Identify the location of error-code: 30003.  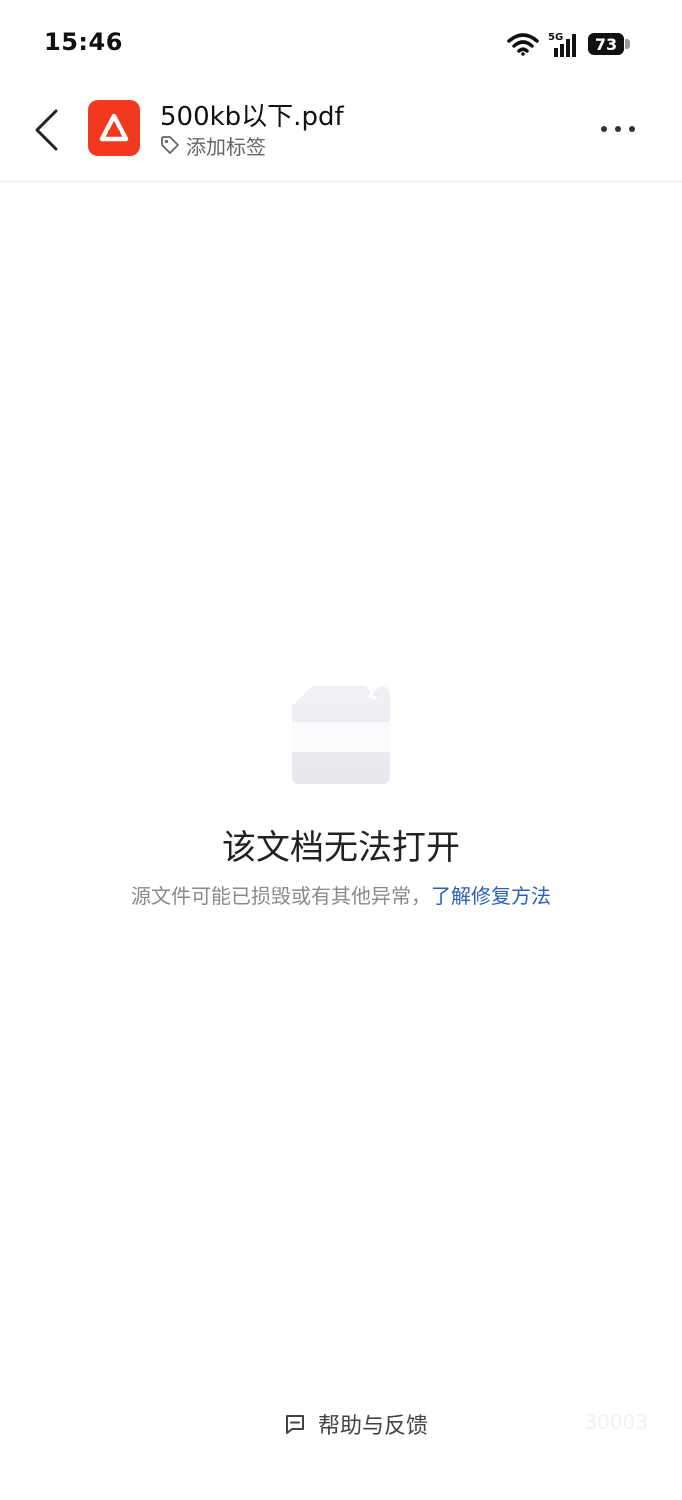
(616, 1422).